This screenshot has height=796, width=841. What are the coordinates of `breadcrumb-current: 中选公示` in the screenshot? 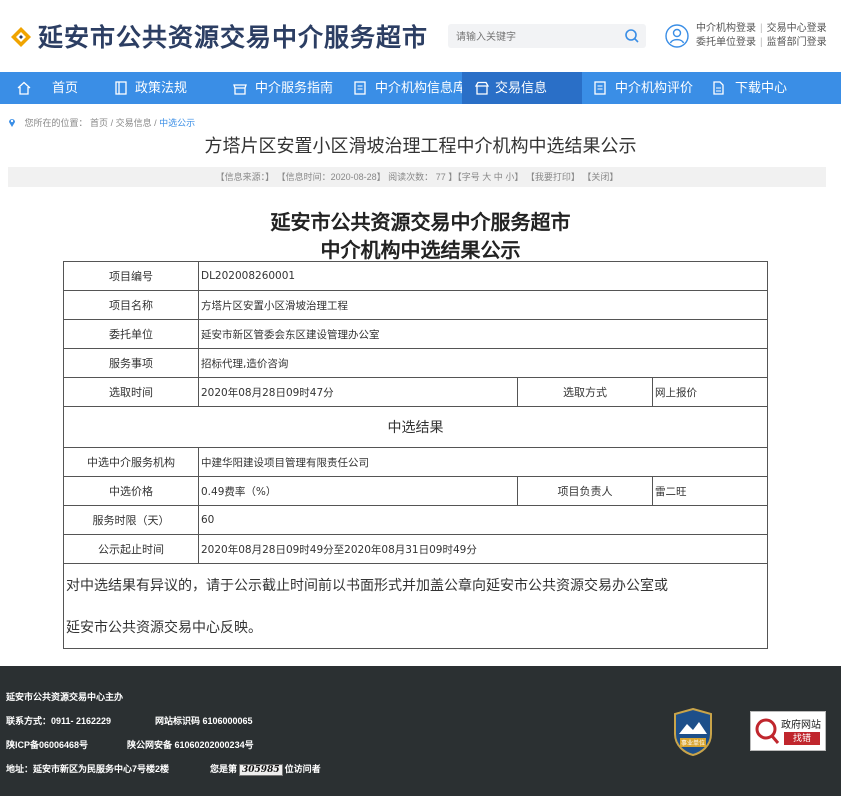 It's located at (177, 123).